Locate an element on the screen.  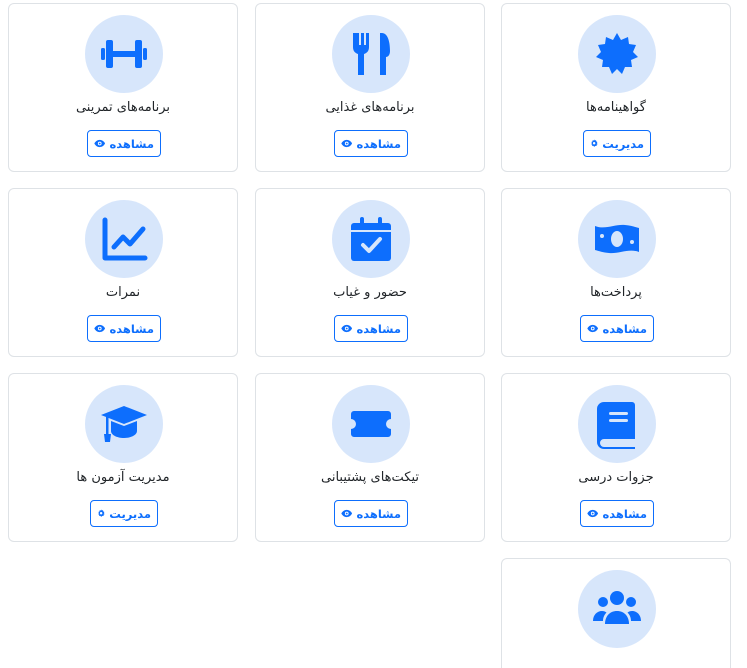
chart-line-icon-circle is located at coordinates (124, 239).